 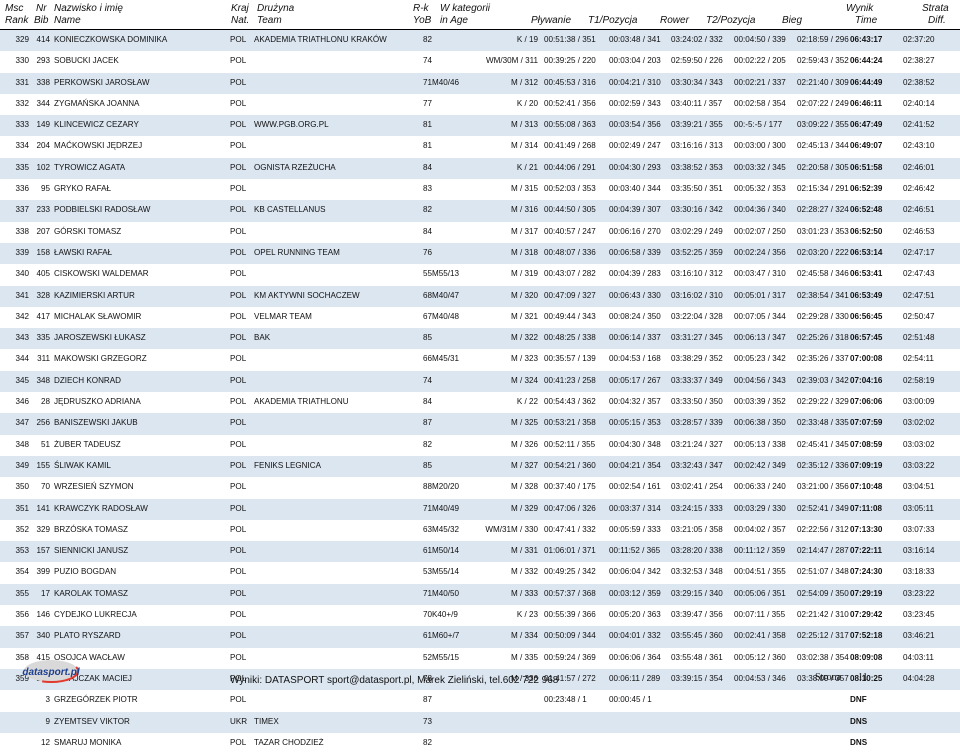 I want to click on team-cell: FENIKS LEGNICA, so click(x=288, y=465).